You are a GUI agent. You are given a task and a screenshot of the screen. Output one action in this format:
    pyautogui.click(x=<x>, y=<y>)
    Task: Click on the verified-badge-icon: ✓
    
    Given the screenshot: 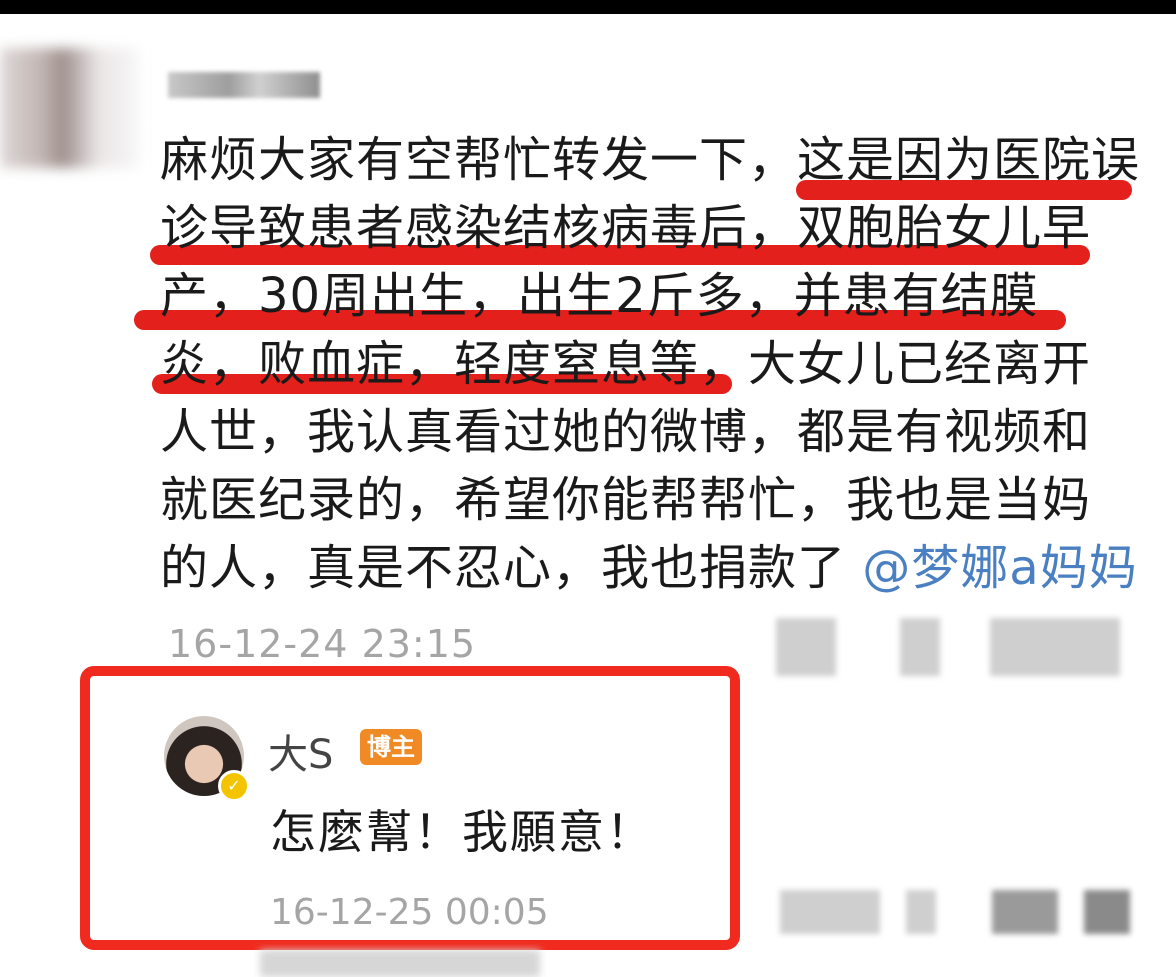 What is the action you would take?
    pyautogui.click(x=234, y=786)
    